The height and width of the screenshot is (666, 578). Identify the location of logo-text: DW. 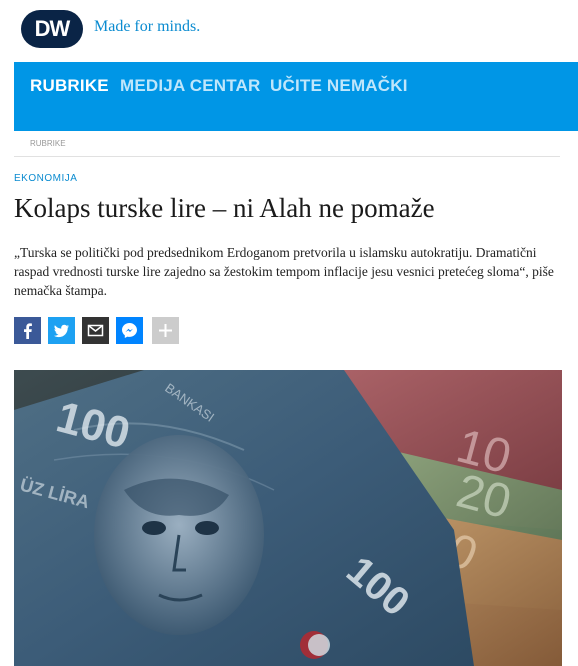
(52, 28).